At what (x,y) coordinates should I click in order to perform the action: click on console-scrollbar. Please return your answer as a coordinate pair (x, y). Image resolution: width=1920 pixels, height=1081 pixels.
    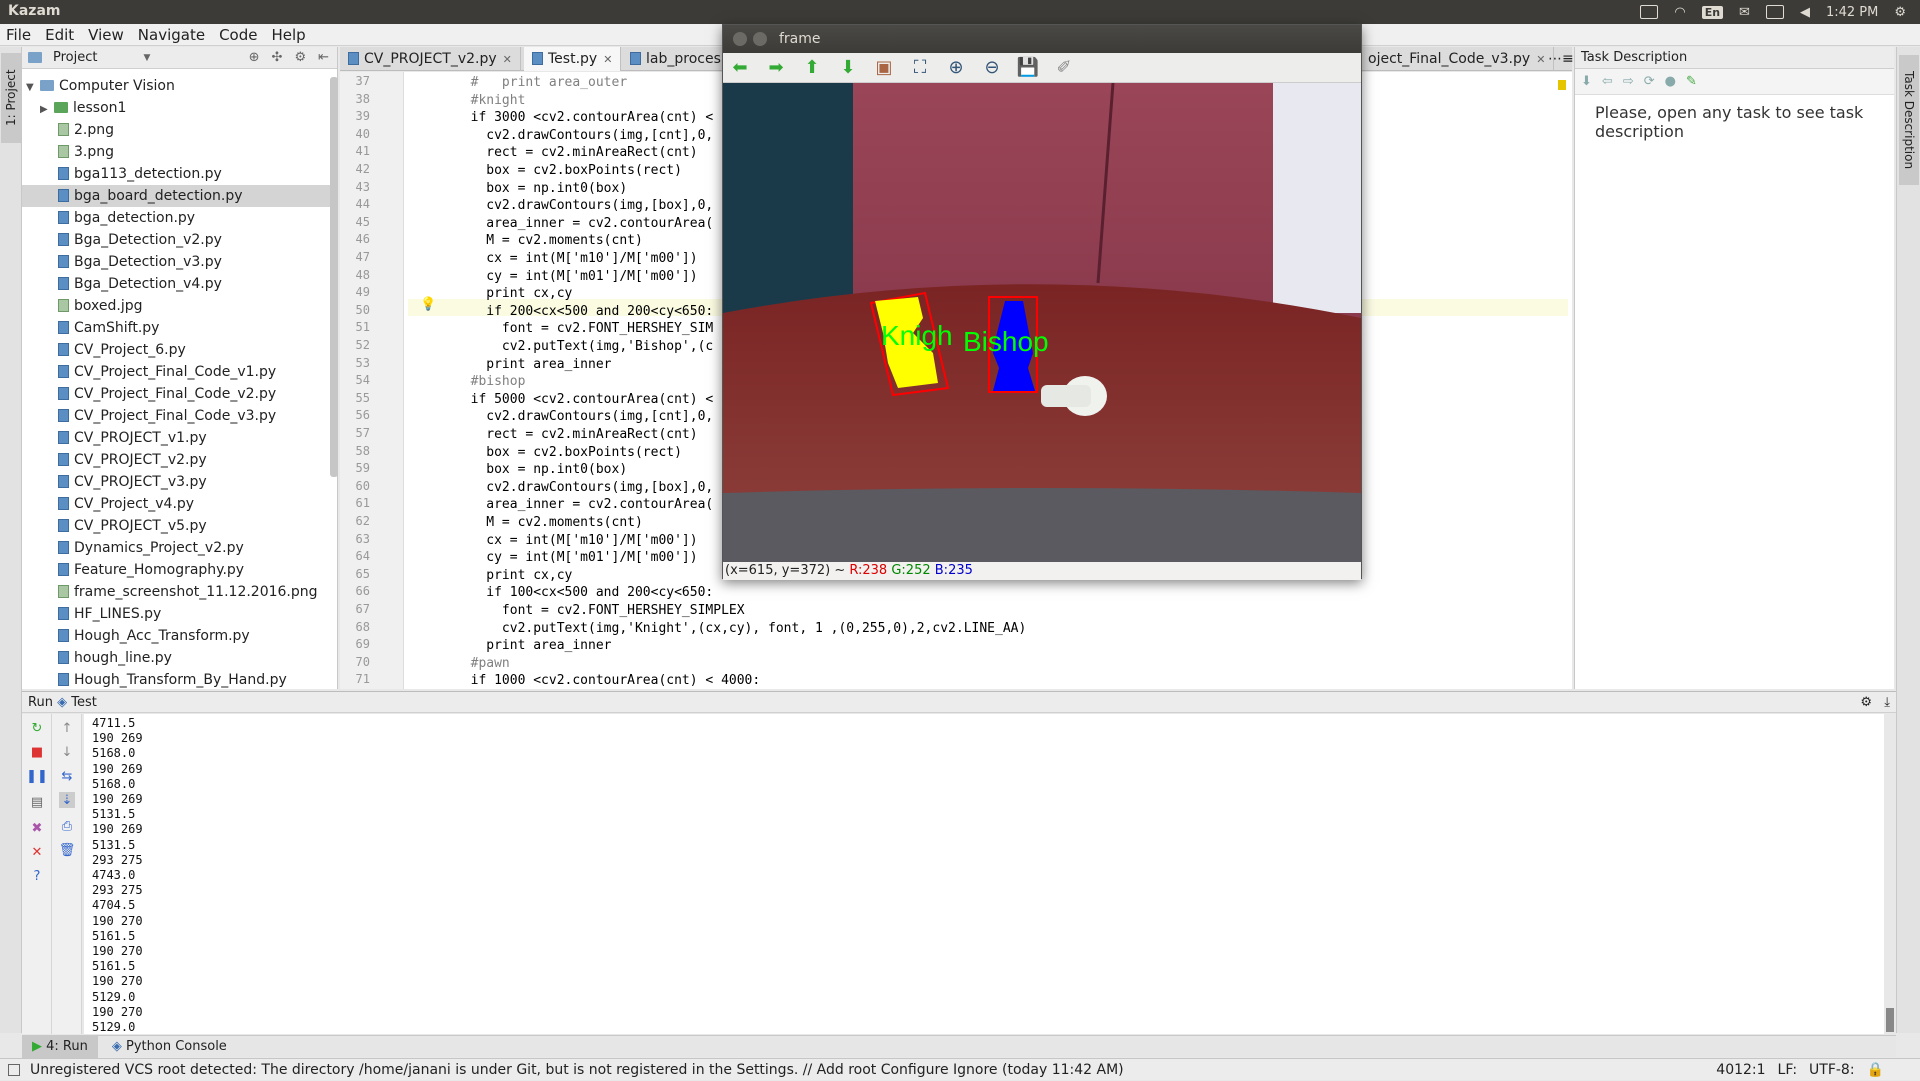
    Looking at the image, I should click on (1890, 1020).